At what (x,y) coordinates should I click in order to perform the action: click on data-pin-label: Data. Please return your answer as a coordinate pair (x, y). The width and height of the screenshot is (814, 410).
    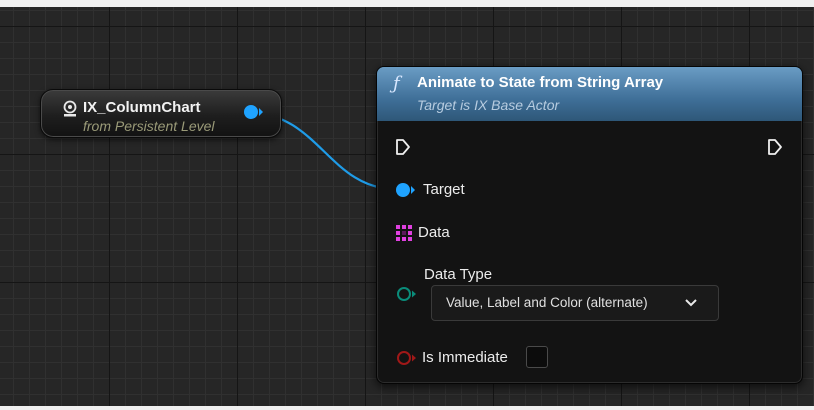
    Looking at the image, I should click on (434, 232).